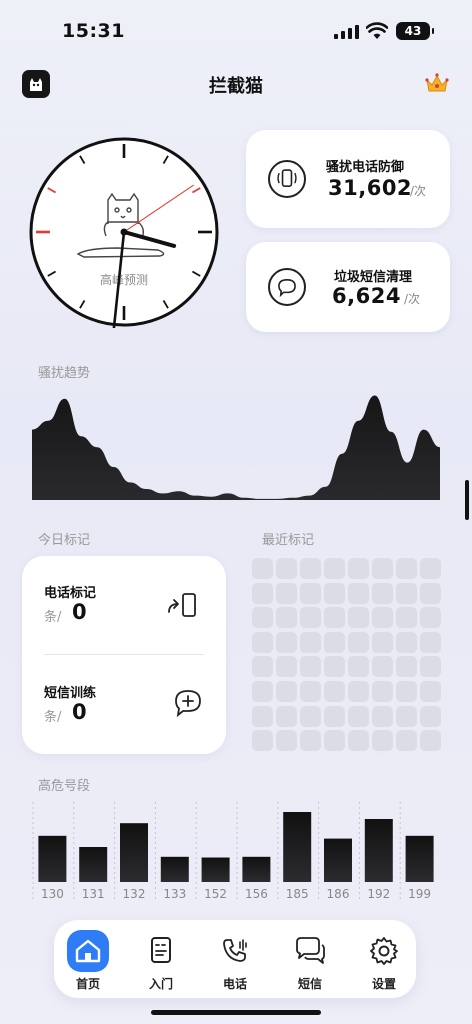 The width and height of the screenshot is (472, 1024). What do you see at coordinates (348, 655) in the screenshot?
I see `recent-marks-grid` at bounding box center [348, 655].